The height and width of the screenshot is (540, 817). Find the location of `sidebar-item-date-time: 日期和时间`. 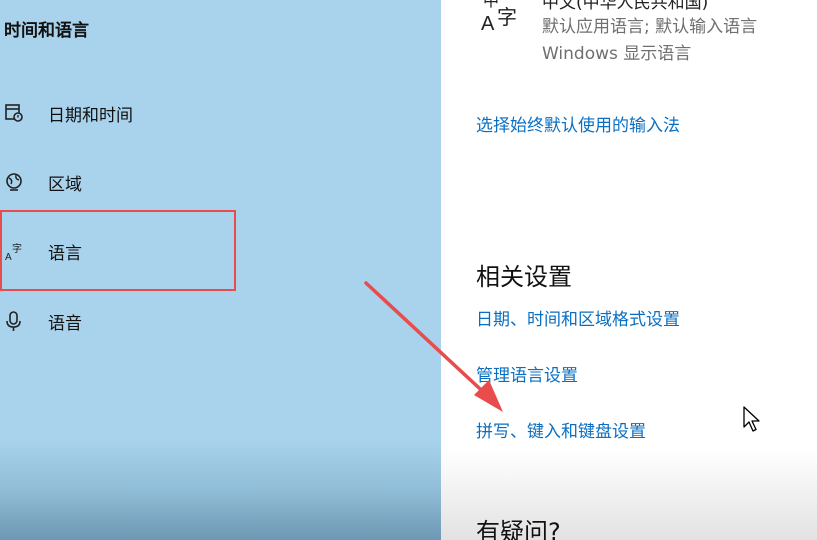

sidebar-item-date-time: 日期和时间 is located at coordinates (220, 113).